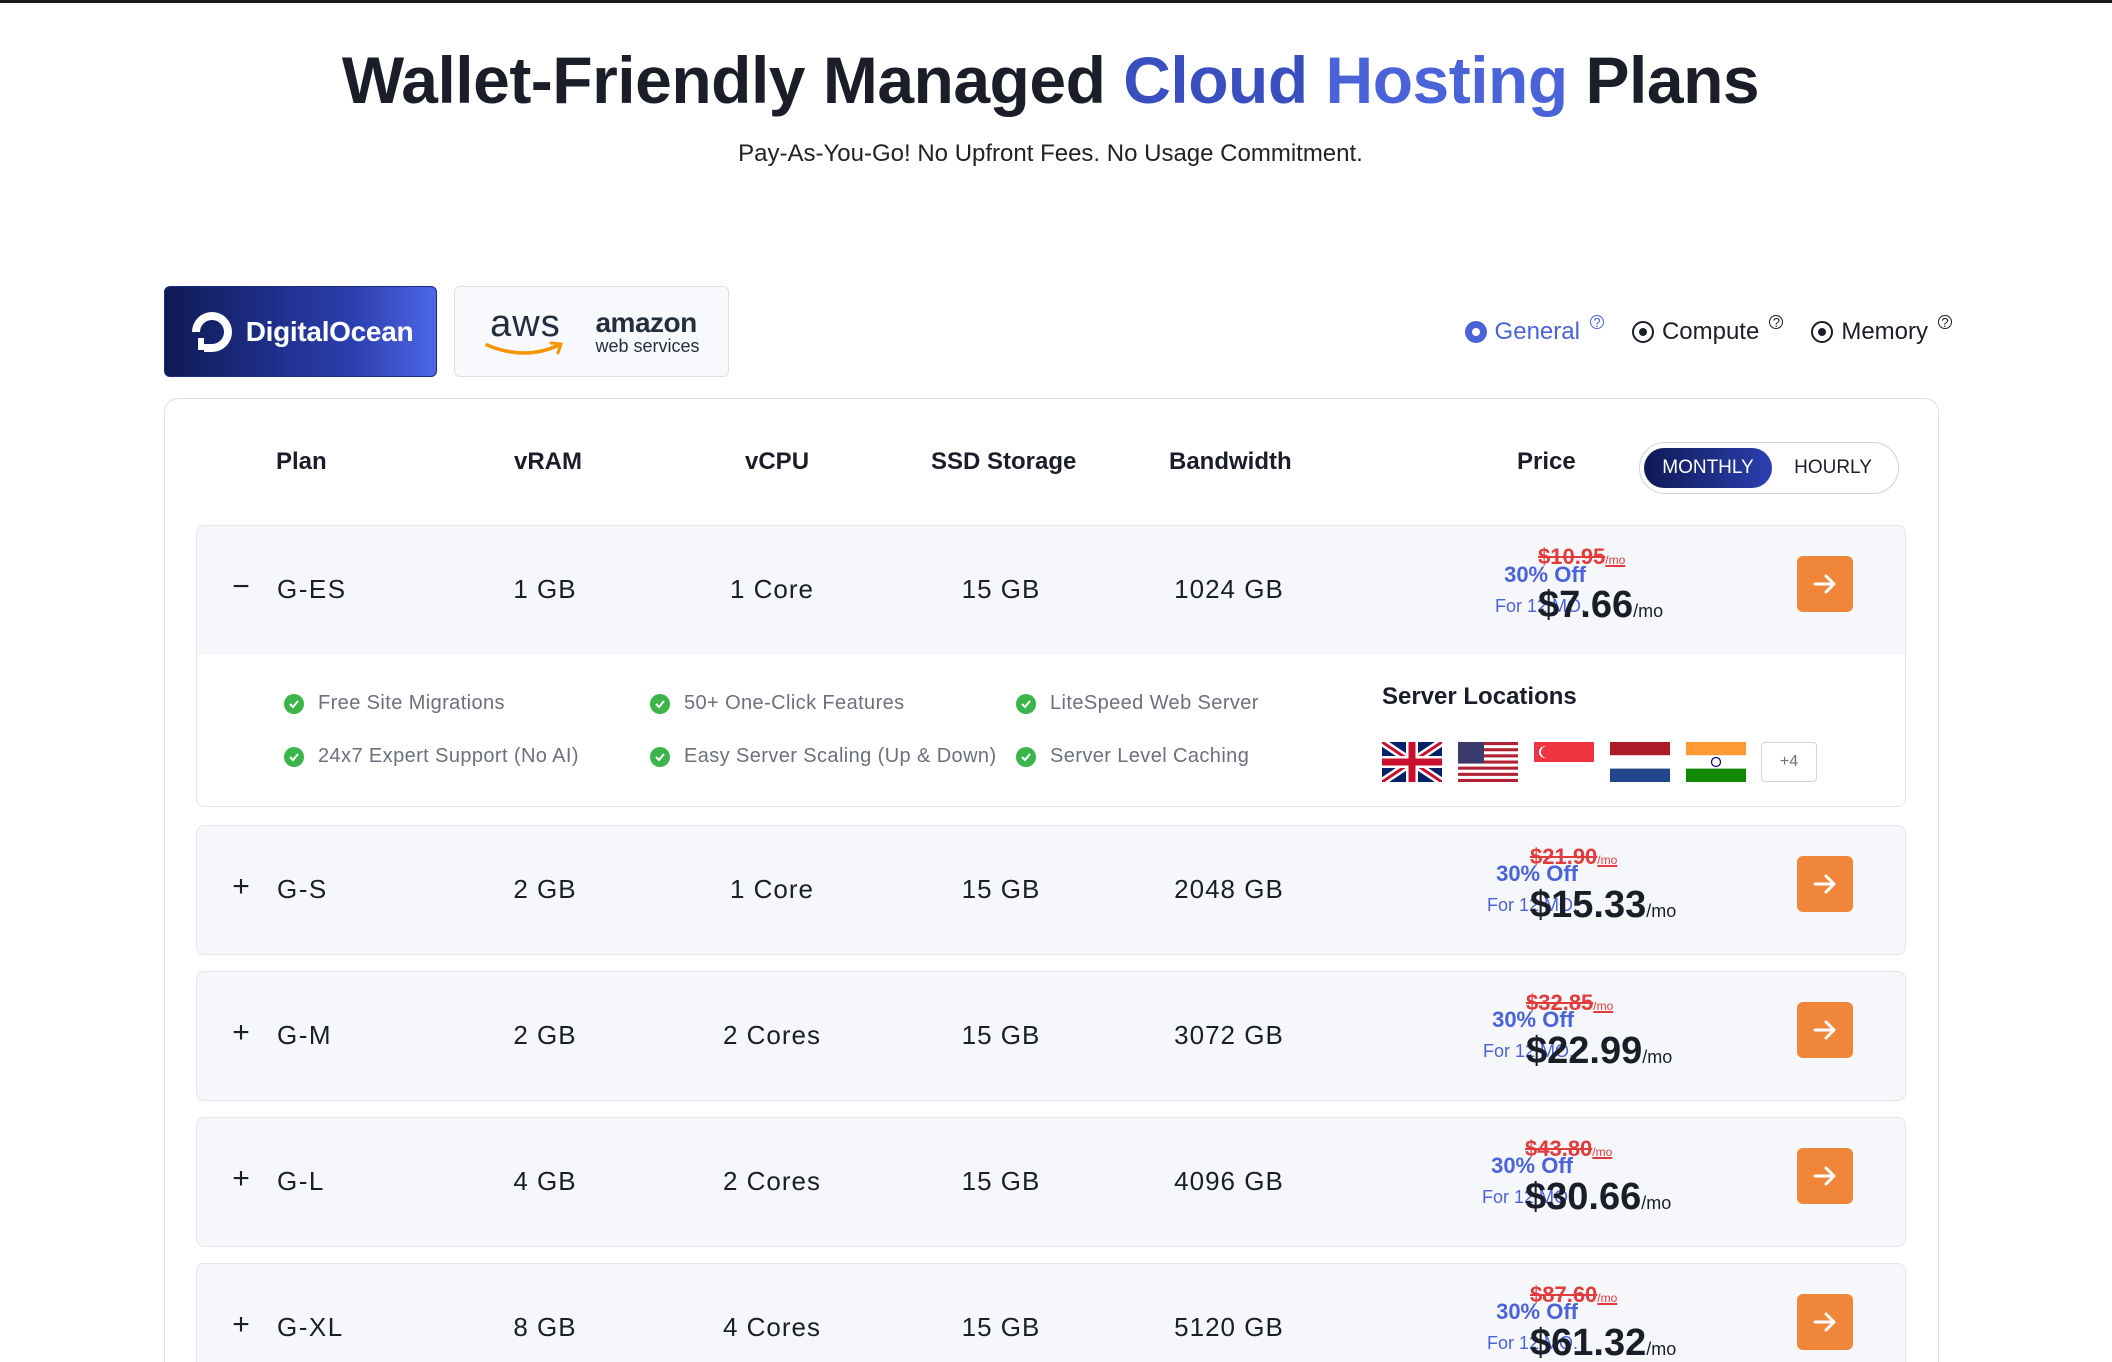 This screenshot has width=2112, height=1362. Describe the element at coordinates (646, 322) in the screenshot. I see `amazon-label: amazon` at that location.